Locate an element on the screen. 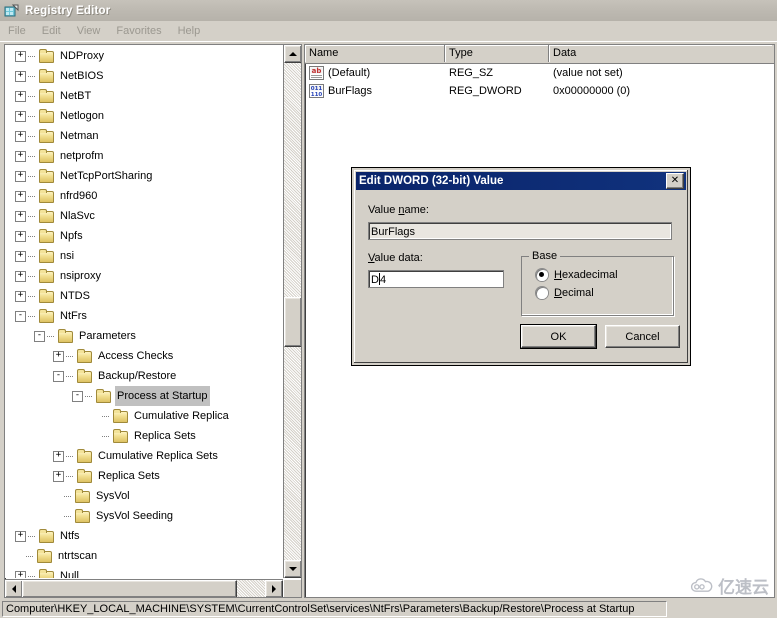 The height and width of the screenshot is (618, 777). tree-node: ntrtscan is located at coordinates (144, 556).